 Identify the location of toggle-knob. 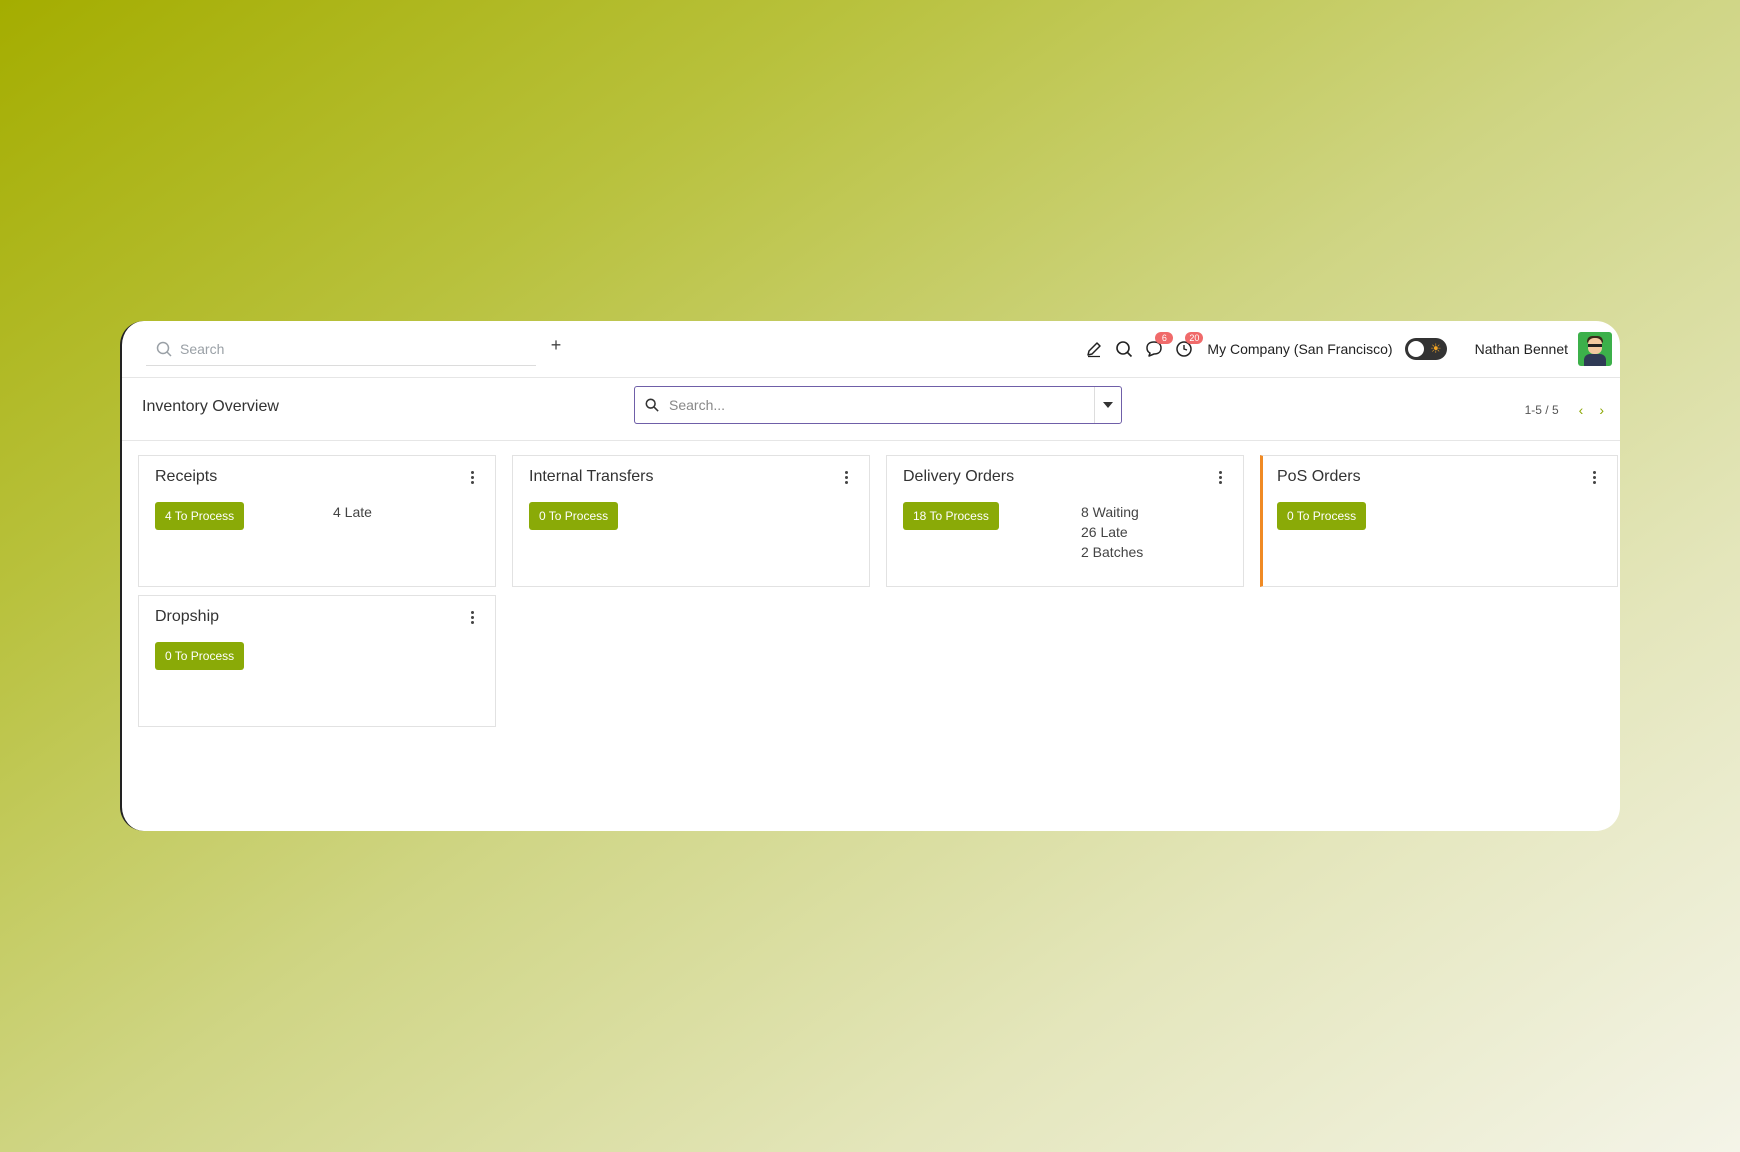
(1415, 349).